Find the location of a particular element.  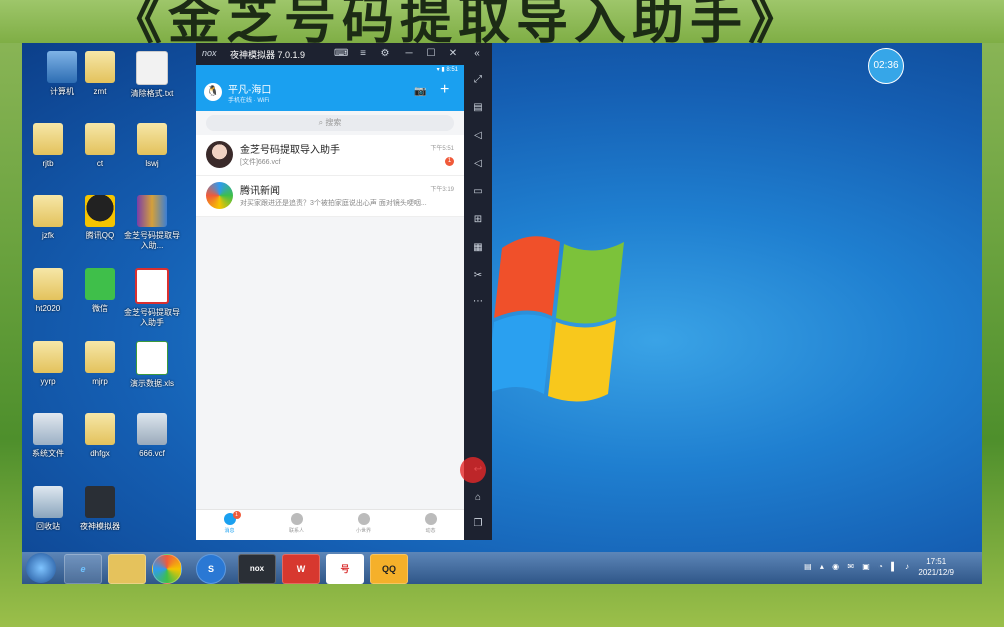

desktop-icon-jinzhi-app: 金芝号码提取导入助手 is located at coordinates (152, 298).